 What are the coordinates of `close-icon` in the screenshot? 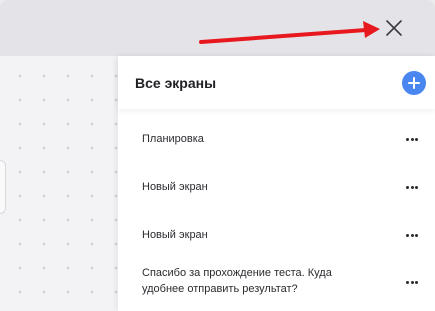 It's located at (394, 28).